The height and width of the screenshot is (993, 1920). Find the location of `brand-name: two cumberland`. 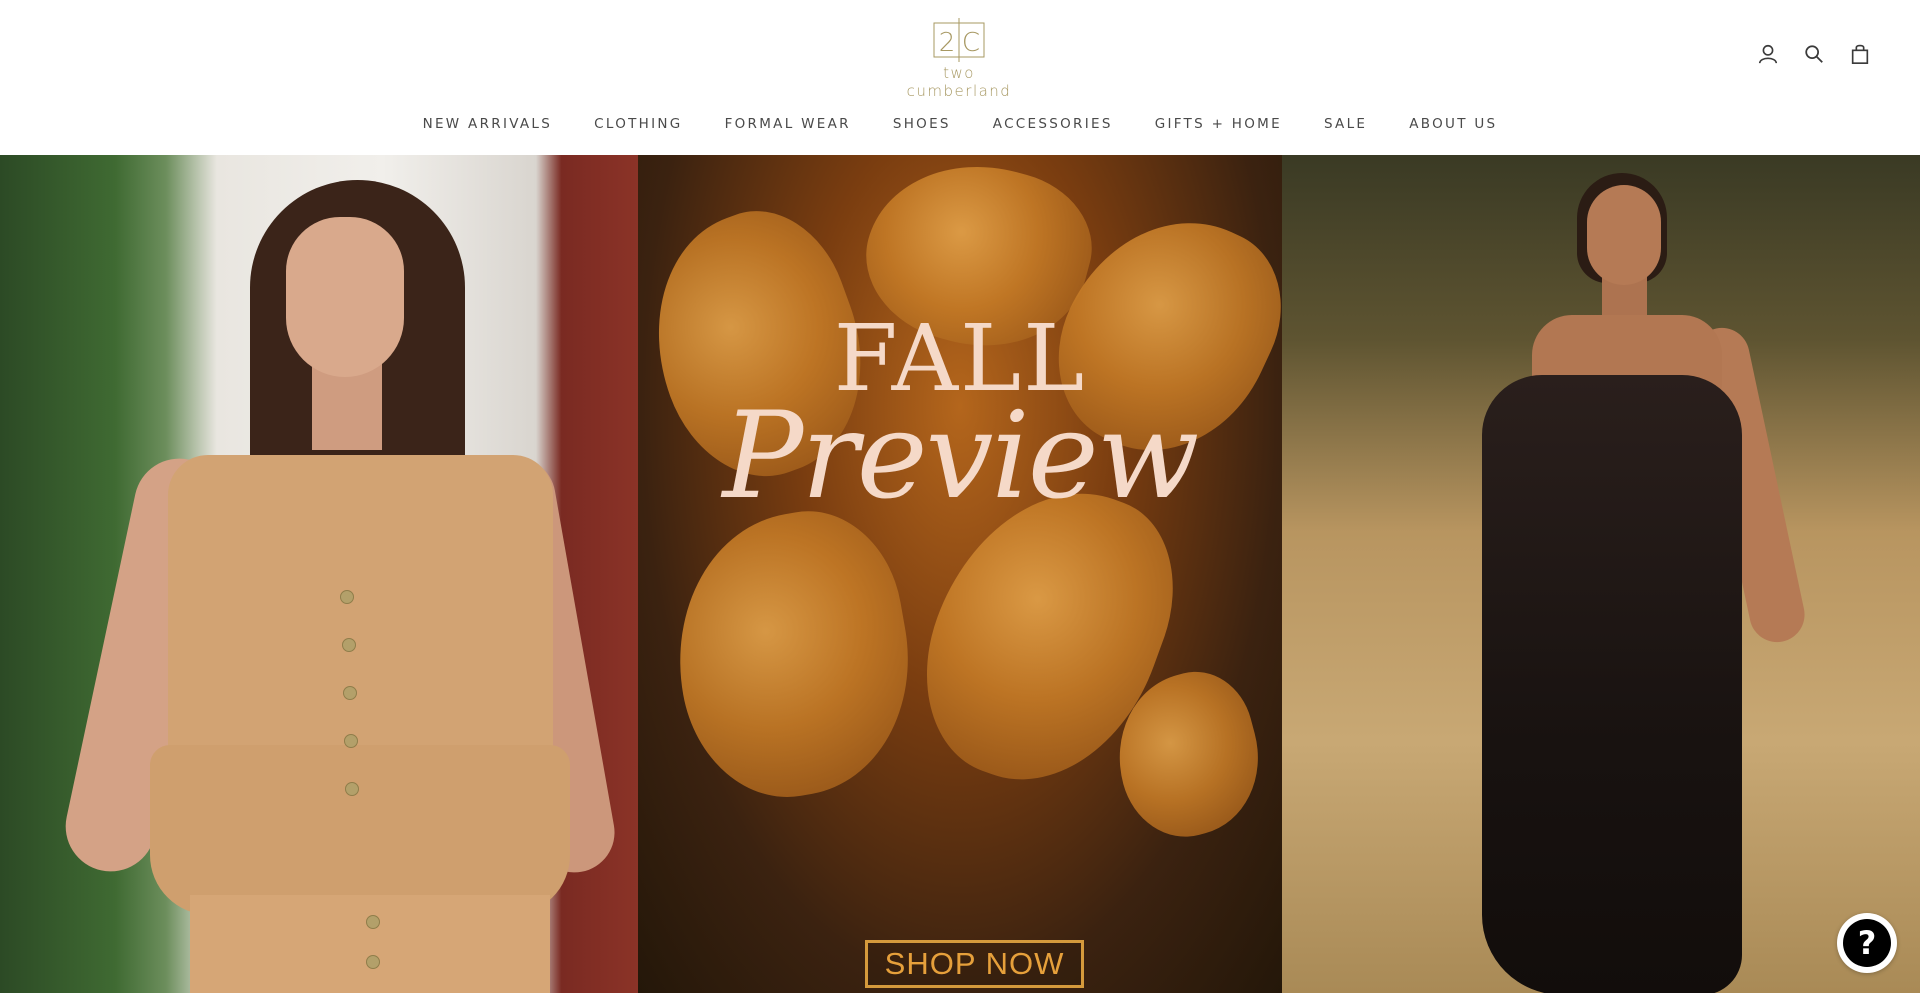

brand-name: two cumberland is located at coordinates (959, 82).